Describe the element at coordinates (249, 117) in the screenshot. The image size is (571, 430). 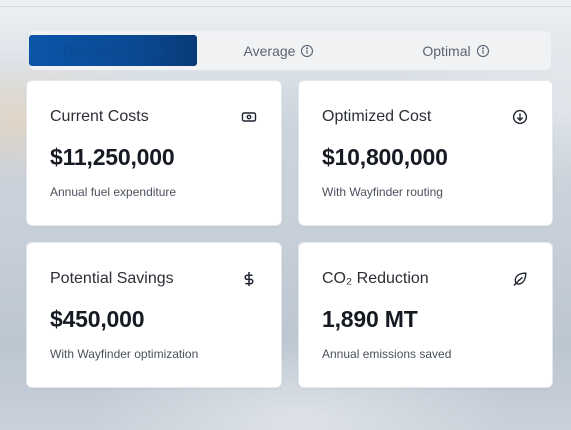
I see `banknote-icon` at that location.